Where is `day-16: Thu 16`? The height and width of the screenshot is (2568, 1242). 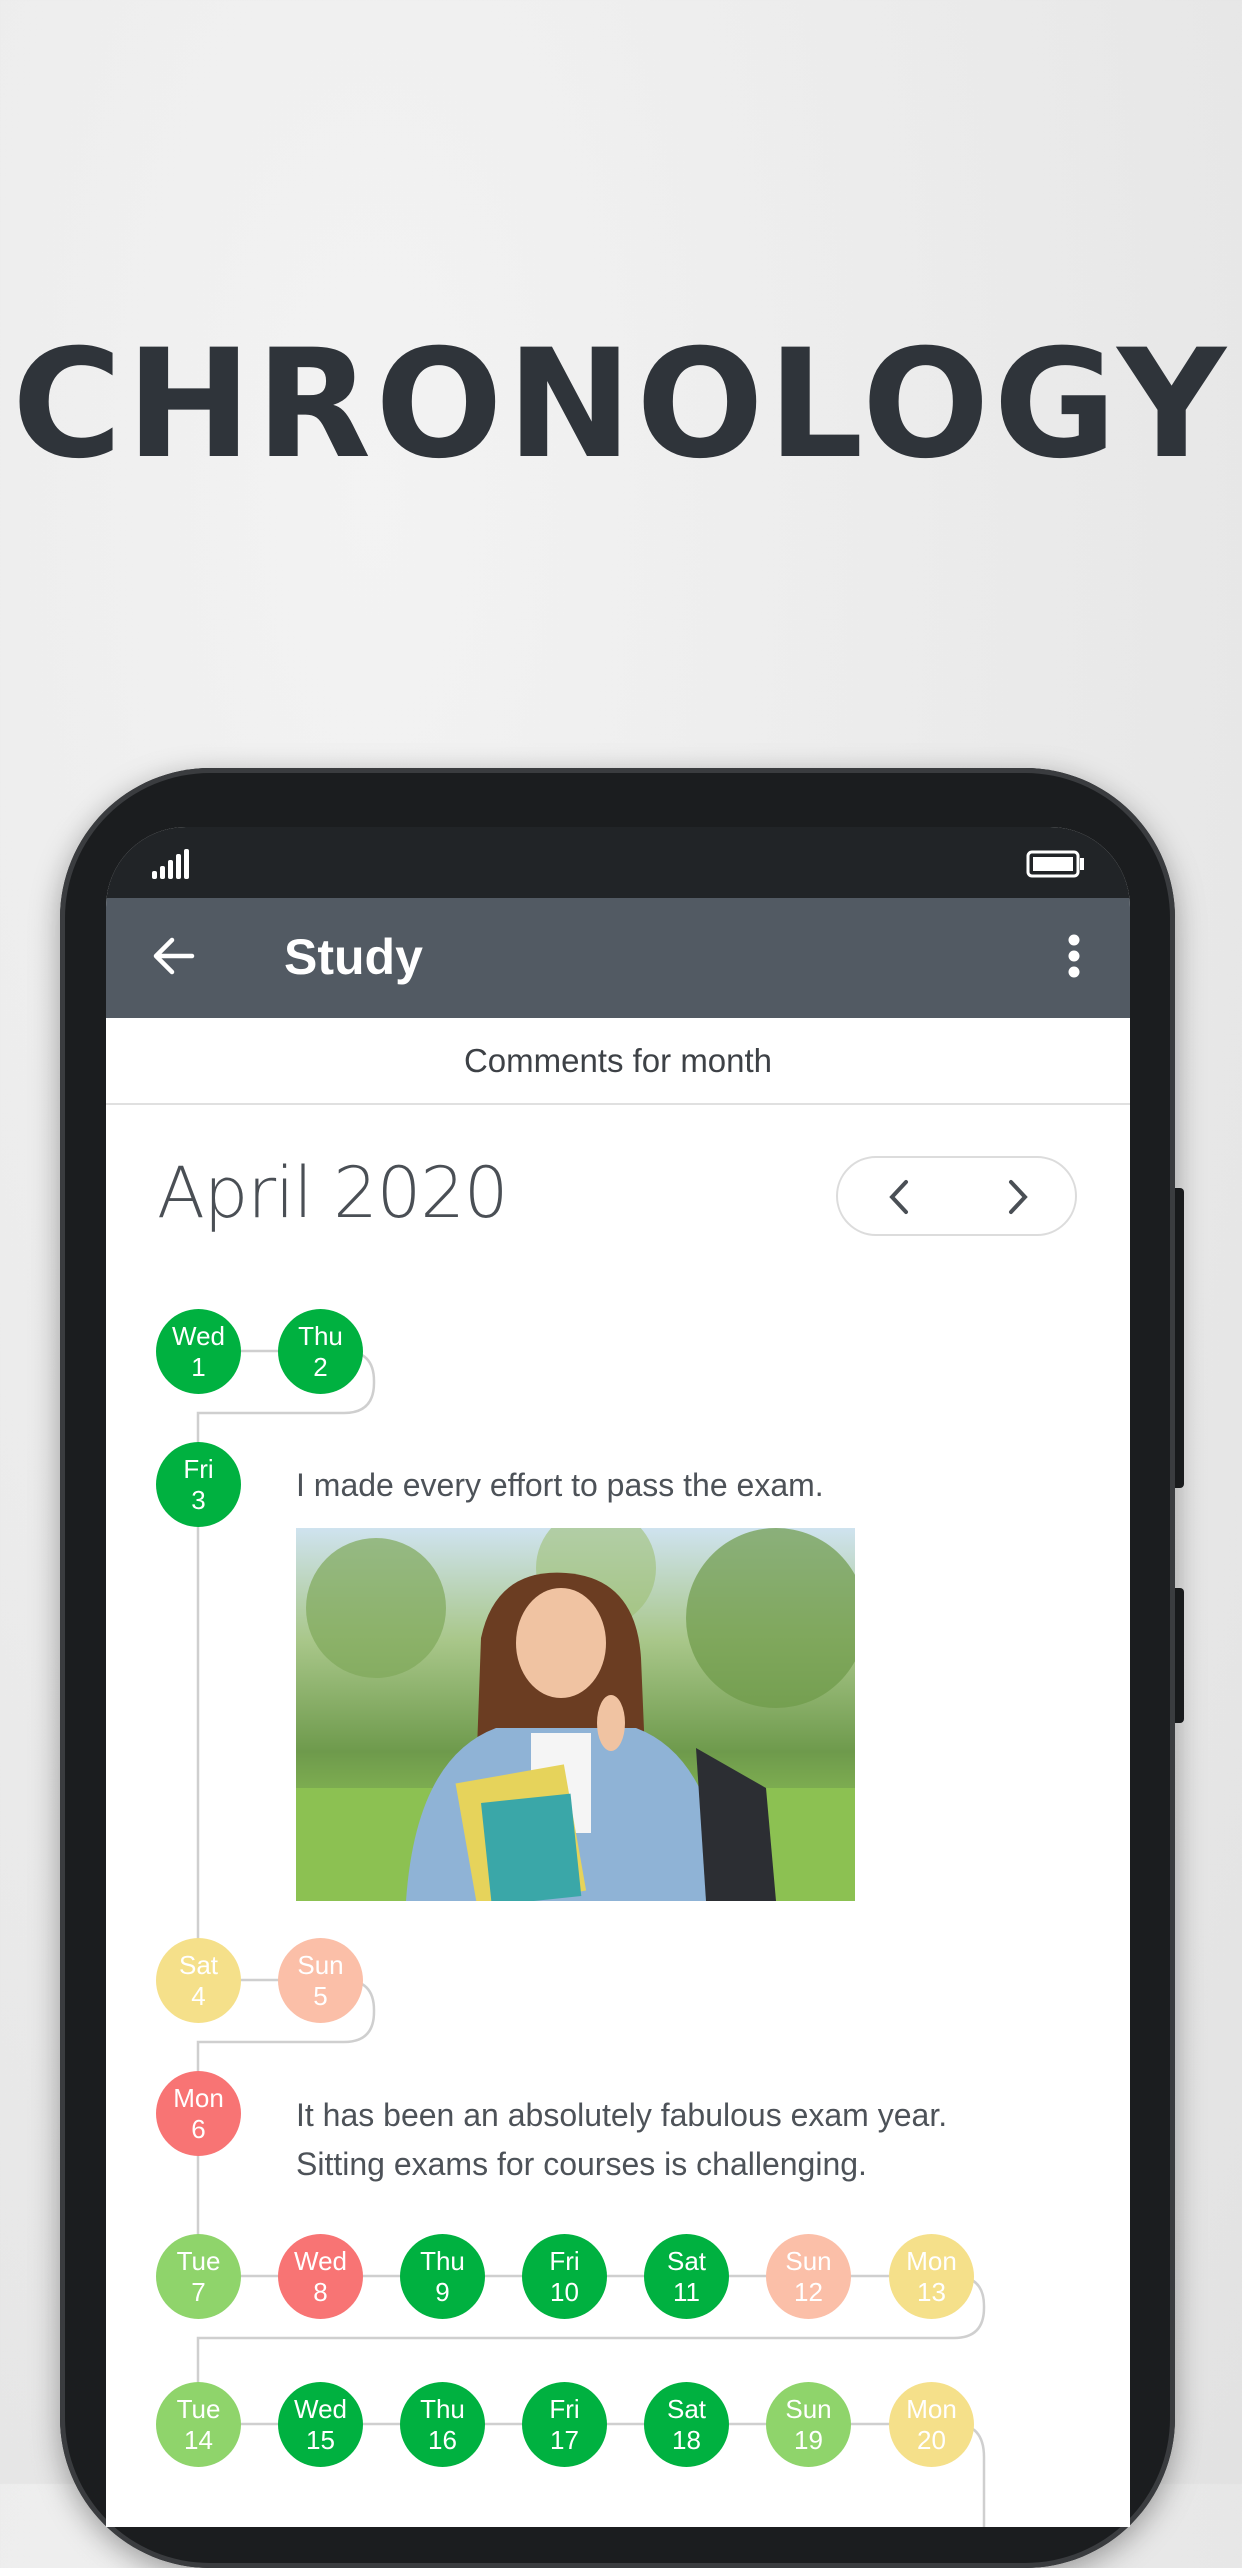
day-16: Thu 16 is located at coordinates (442, 2424).